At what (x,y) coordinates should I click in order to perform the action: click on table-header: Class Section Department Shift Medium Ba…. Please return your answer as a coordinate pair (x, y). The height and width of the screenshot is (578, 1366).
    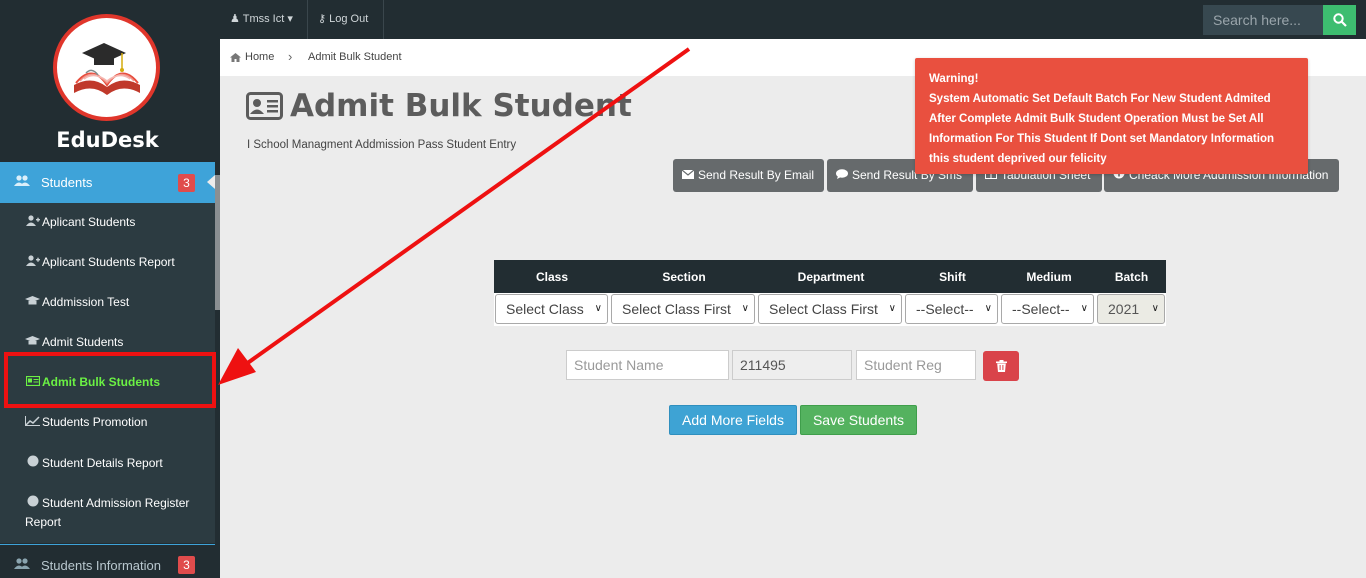
    Looking at the image, I should click on (830, 276).